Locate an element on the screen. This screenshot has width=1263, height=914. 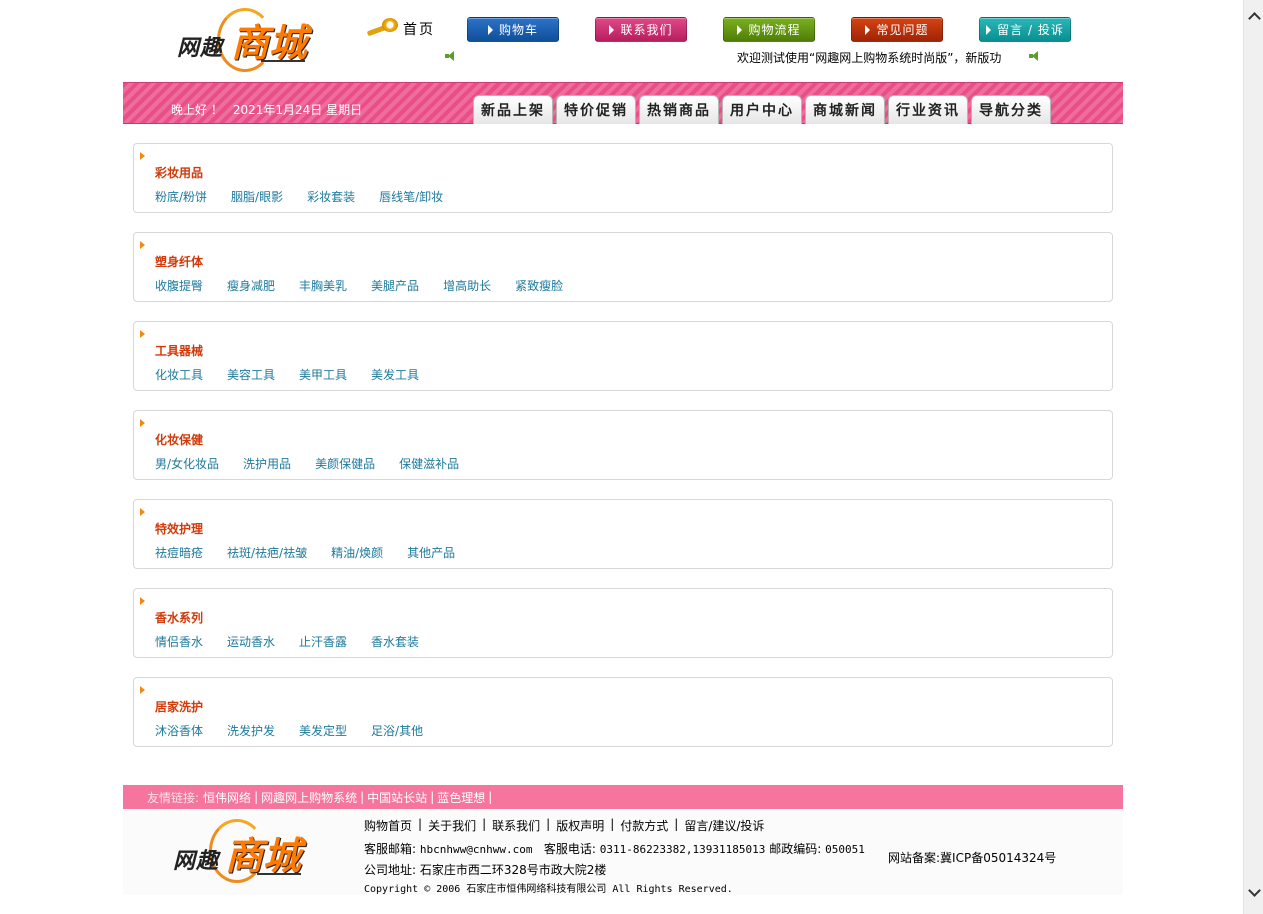
subcategory-link: 其他产品 is located at coordinates (431, 552).